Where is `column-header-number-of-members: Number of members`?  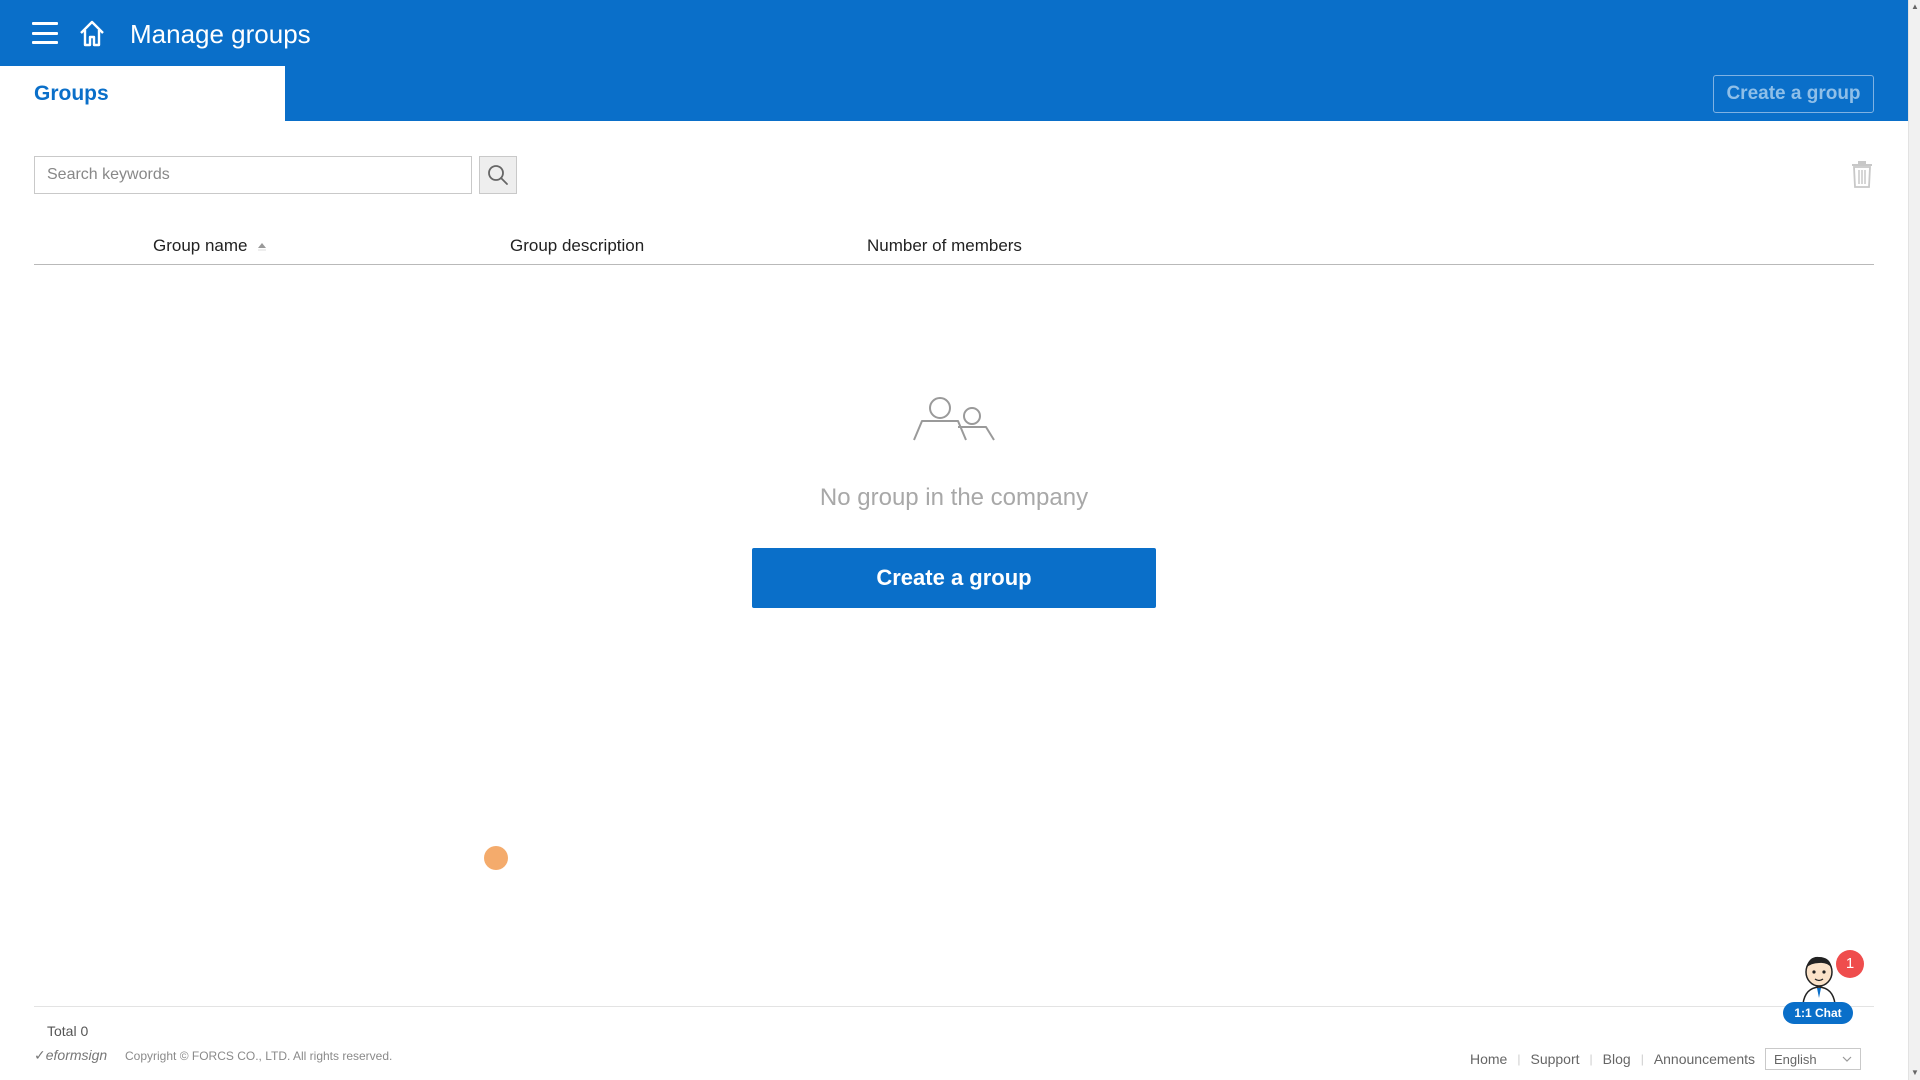
column-header-number-of-members: Number of members is located at coordinates (944, 245).